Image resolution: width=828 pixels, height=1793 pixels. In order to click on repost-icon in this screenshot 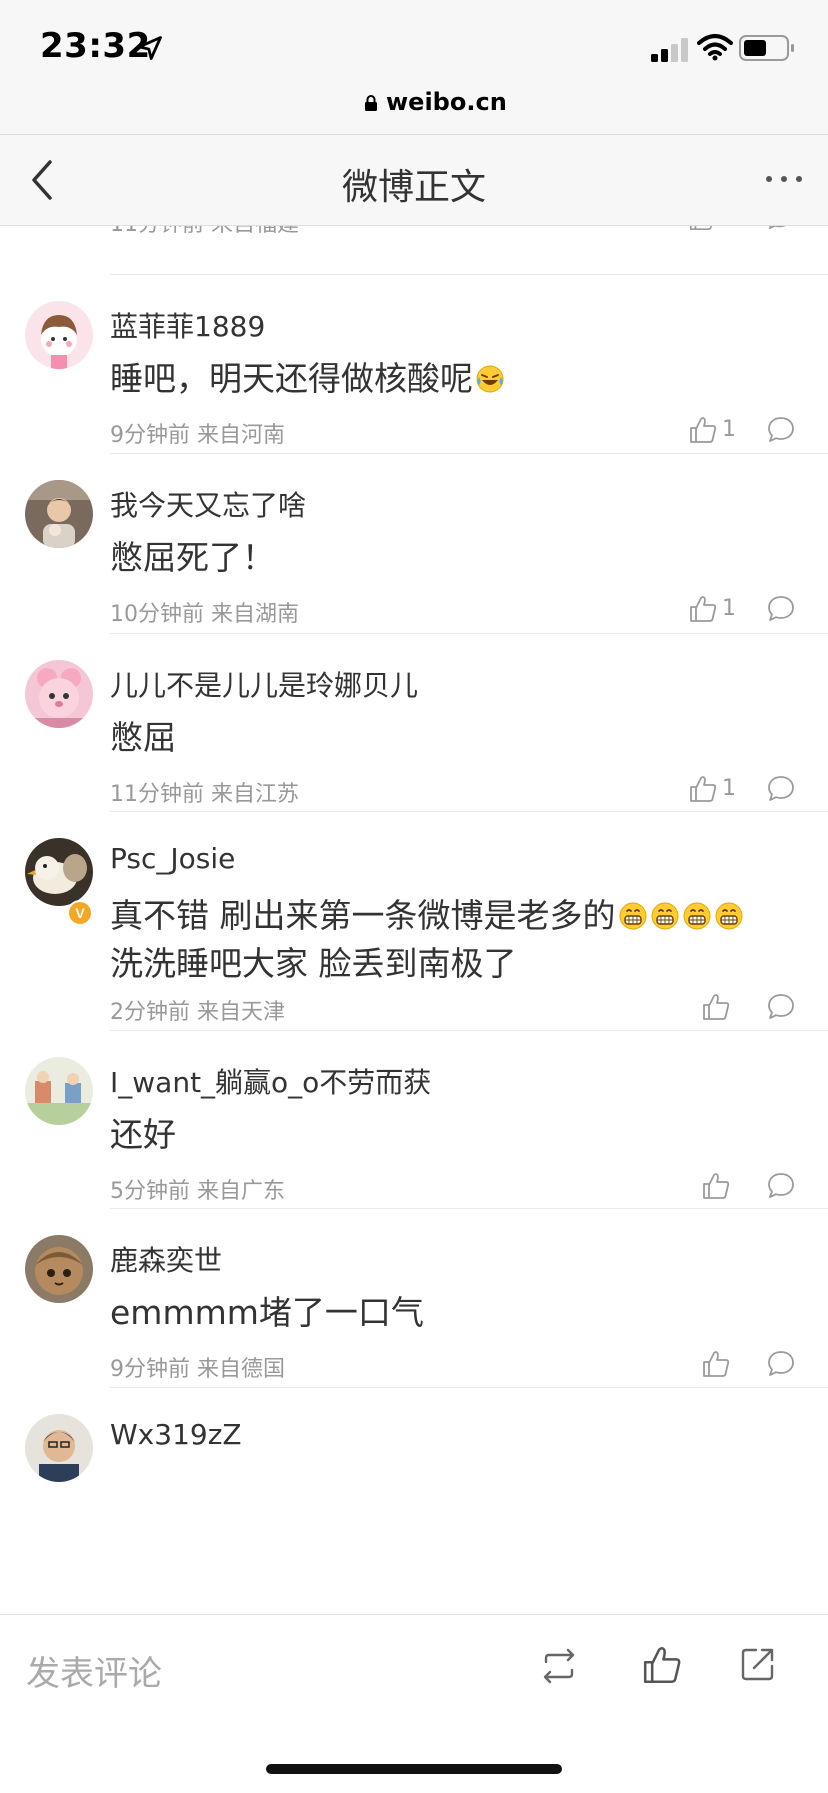, I will do `click(559, 1666)`.